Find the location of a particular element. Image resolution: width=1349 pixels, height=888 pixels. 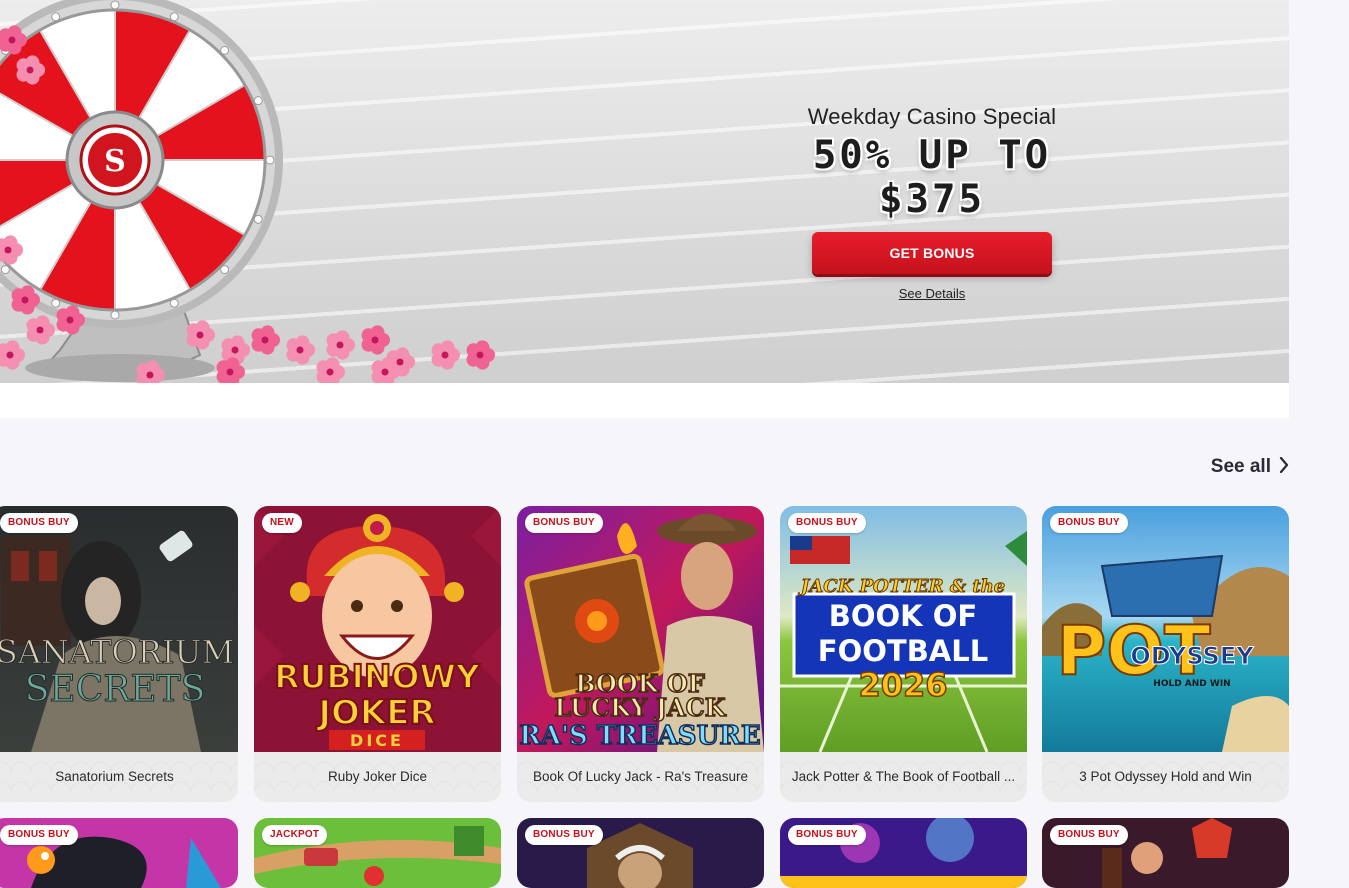

art-title-line: RA'S TREASURE is located at coordinates (639, 736).